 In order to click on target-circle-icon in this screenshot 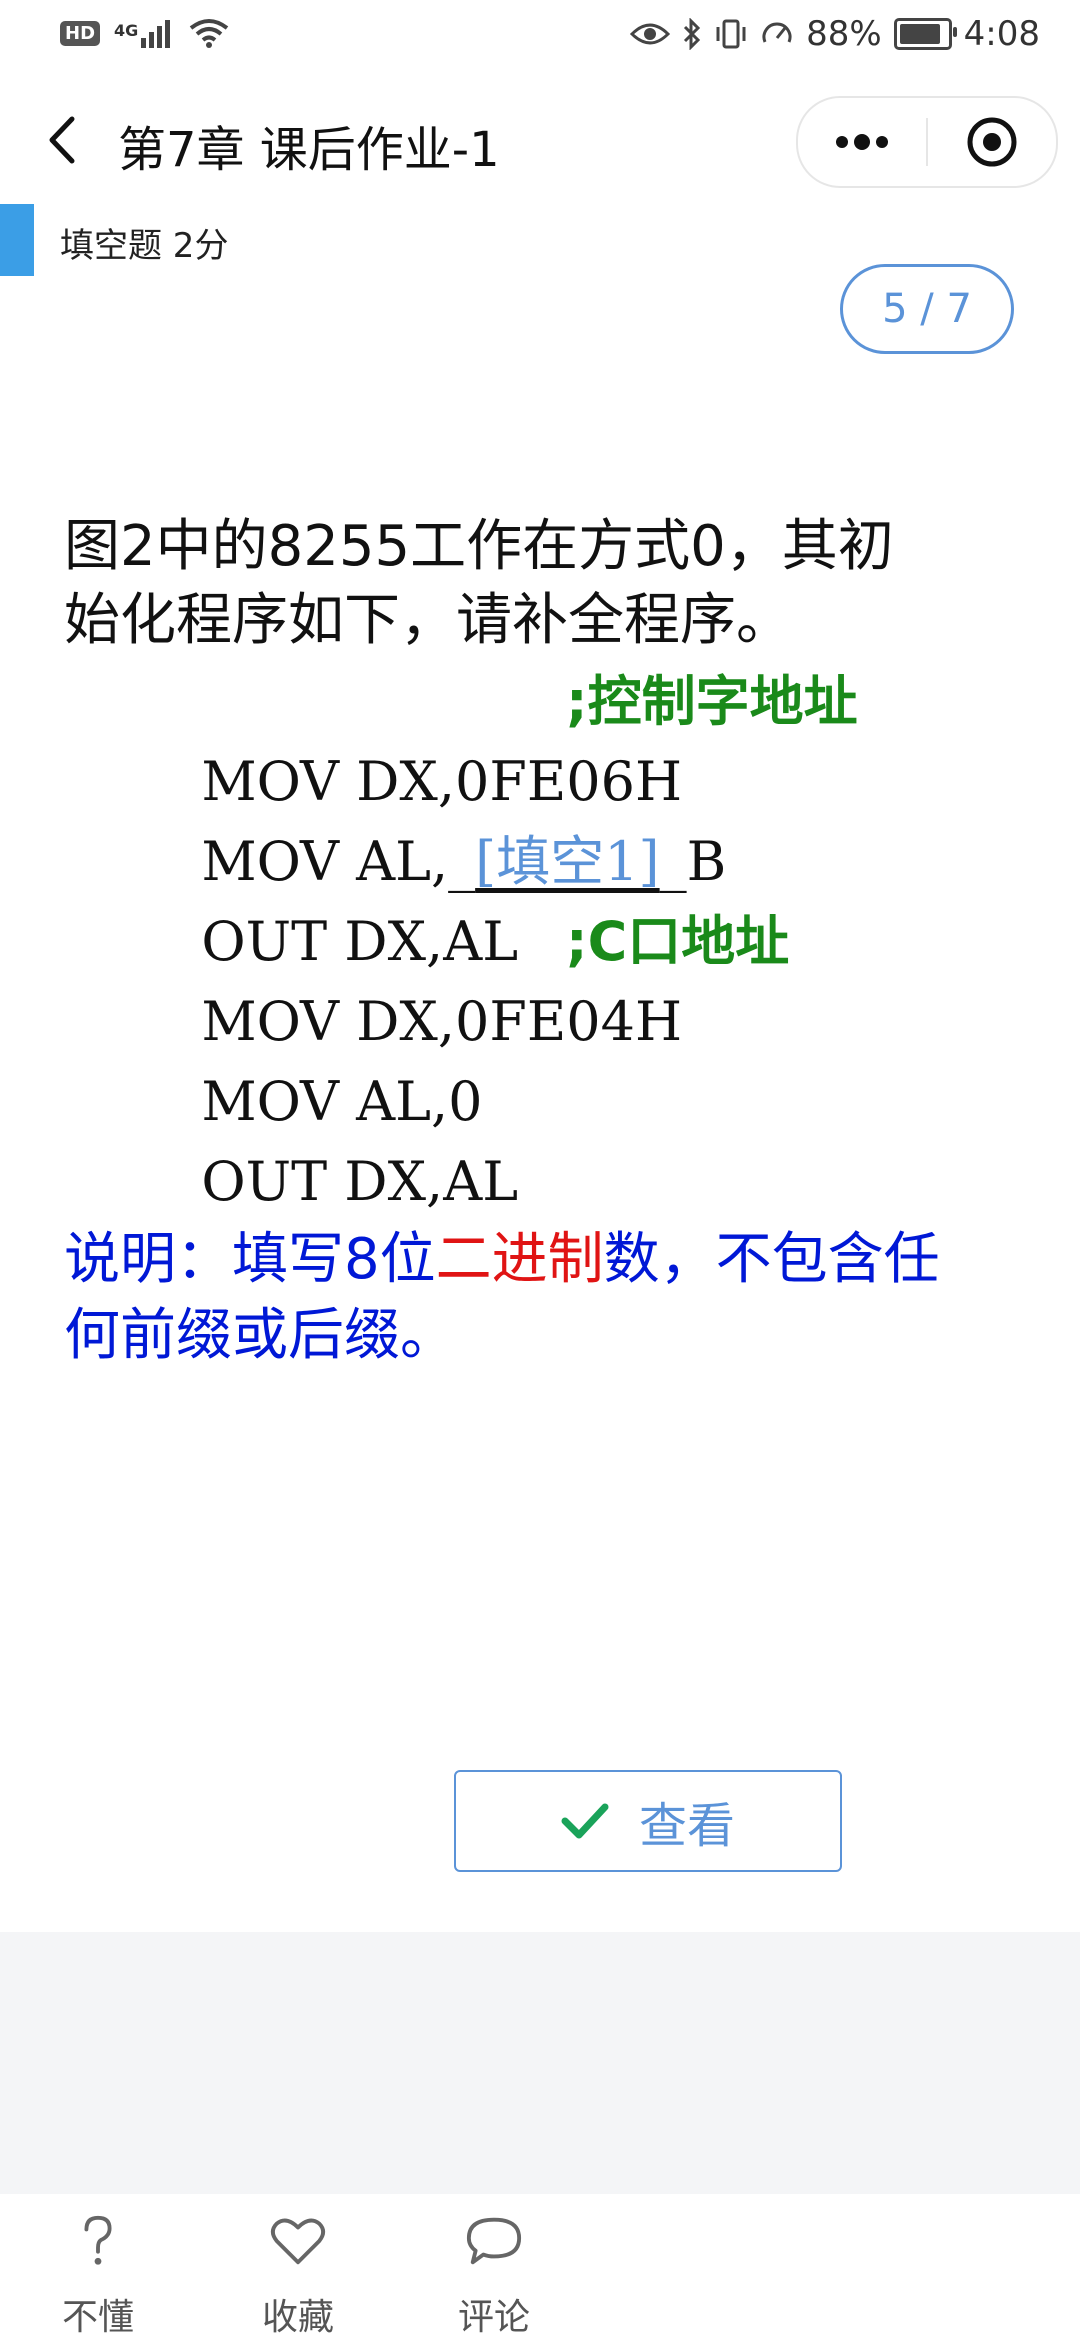, I will do `click(992, 142)`.